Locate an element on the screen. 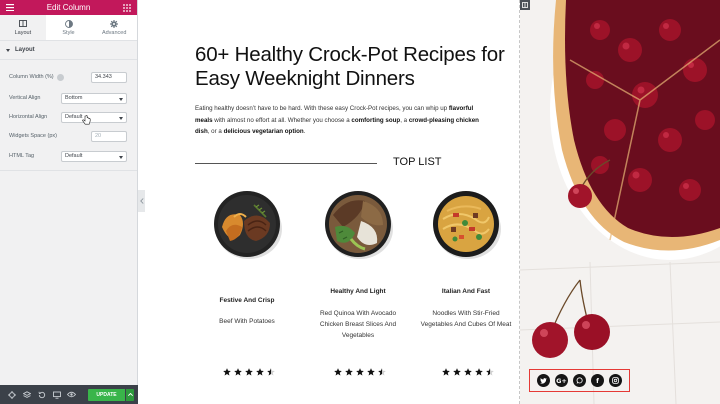  tab-advanced: Advanced is located at coordinates (114, 27).